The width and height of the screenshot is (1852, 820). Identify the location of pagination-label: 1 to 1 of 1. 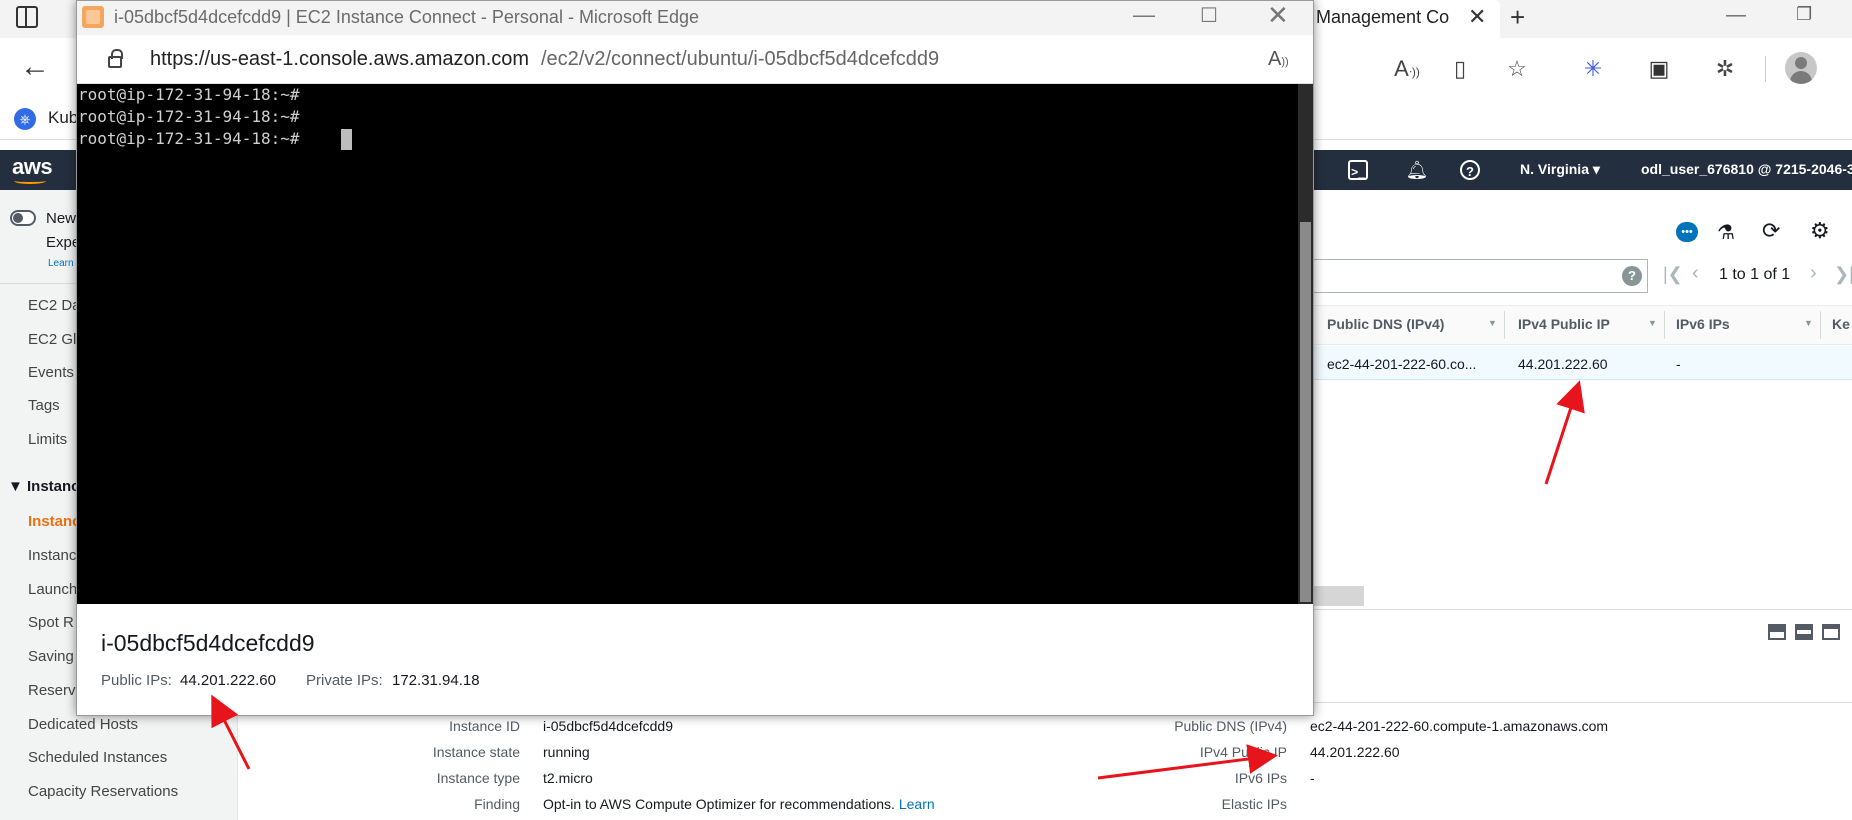
(1755, 274).